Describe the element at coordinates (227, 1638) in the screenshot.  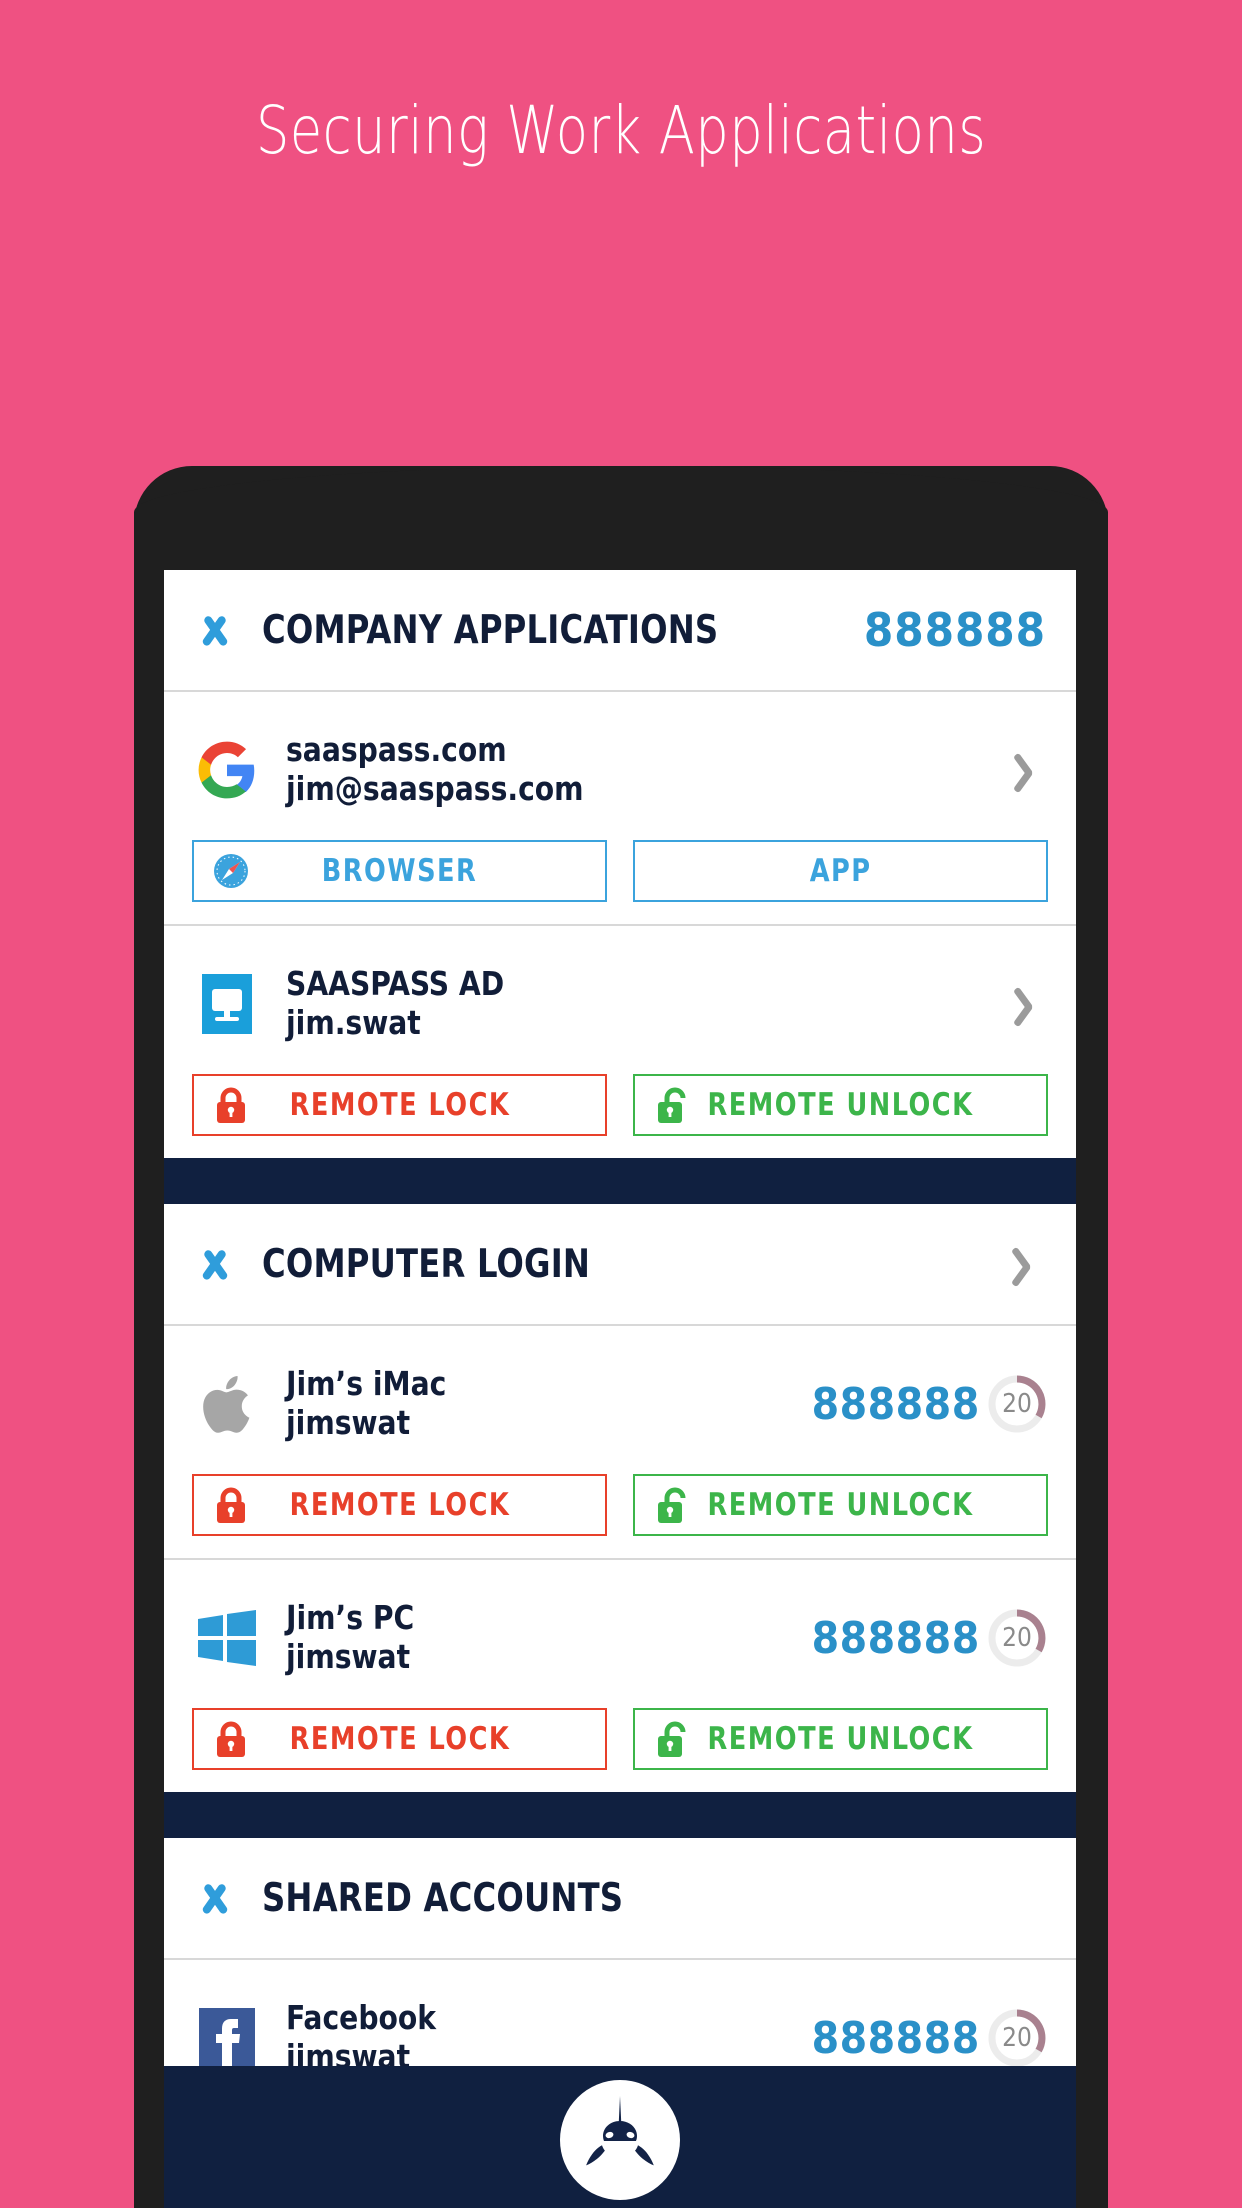
I see `windows-icon` at that location.